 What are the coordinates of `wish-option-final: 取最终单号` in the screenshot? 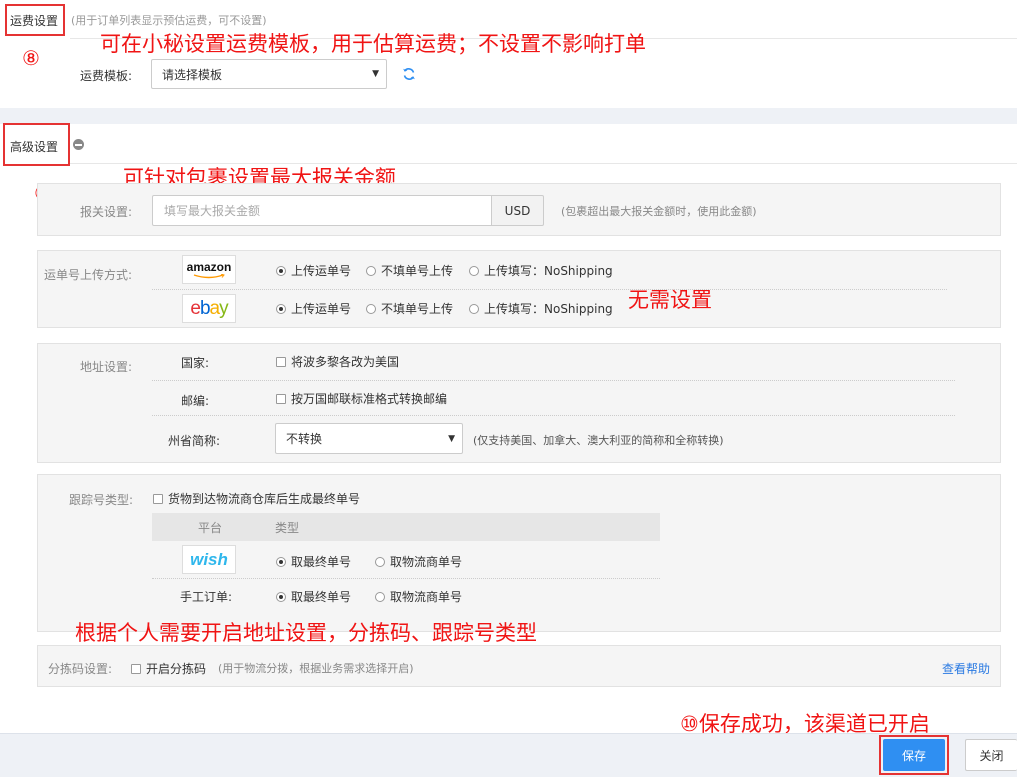 It's located at (313, 561).